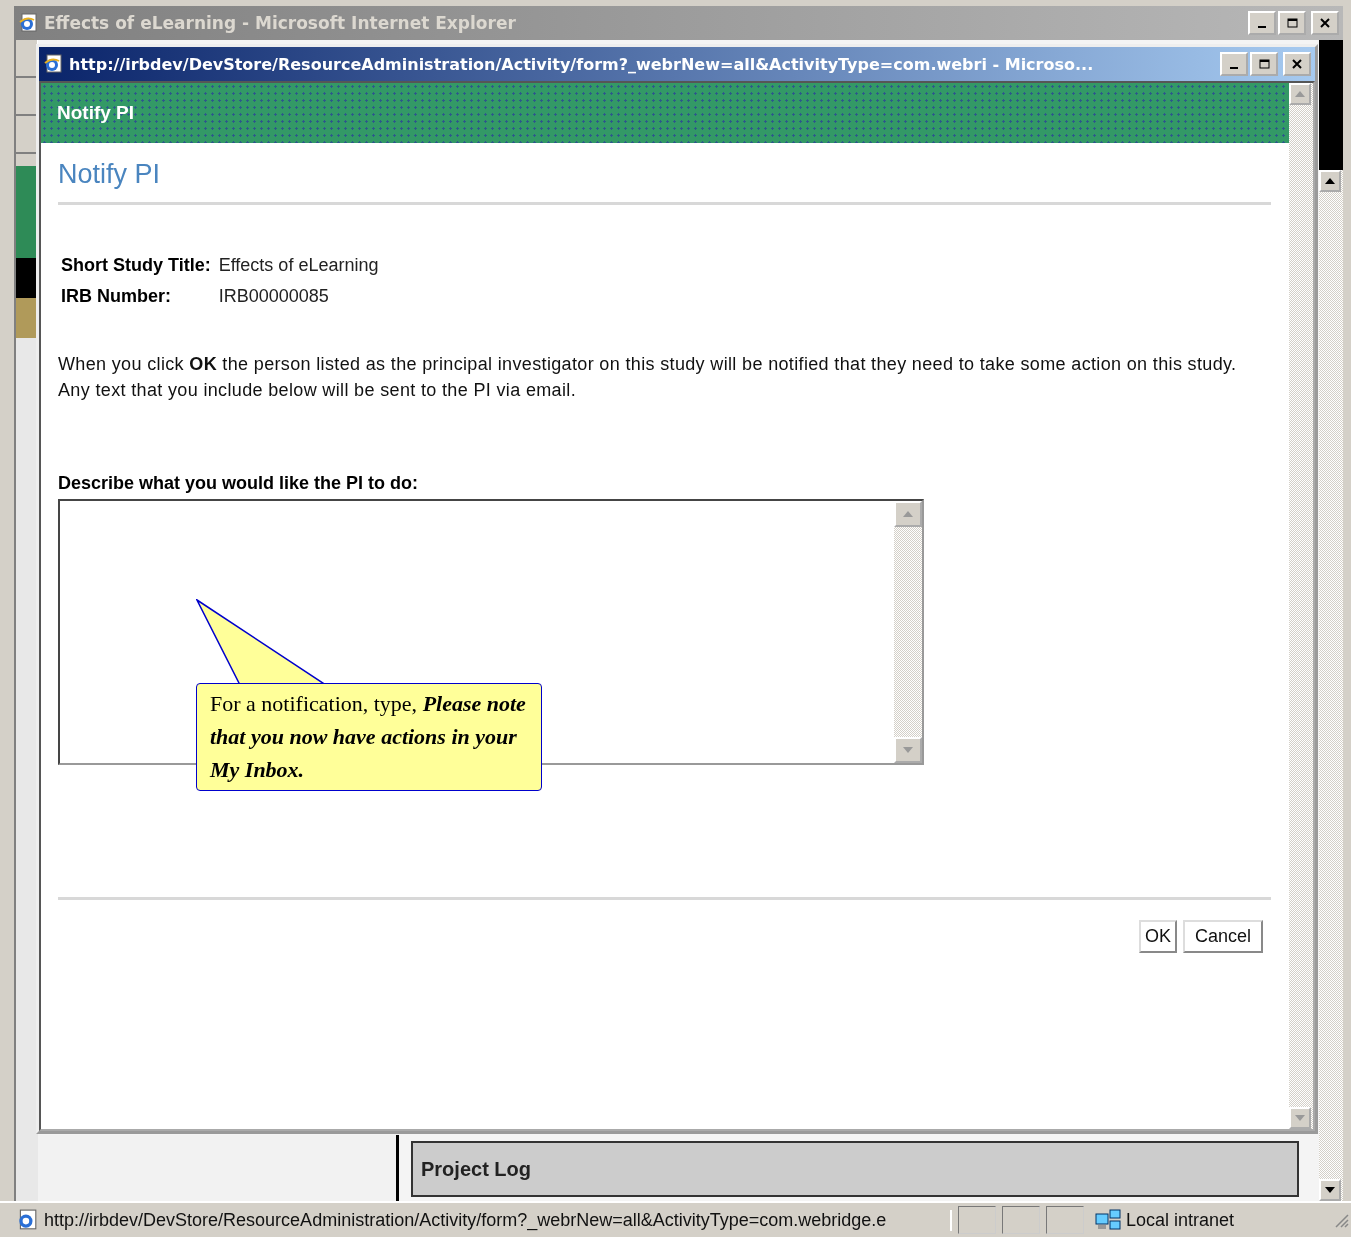  Describe the element at coordinates (368, 737) in the screenshot. I see `callout-text: For a notification, type, Please note that you now have actions in your My Inbox.` at that location.